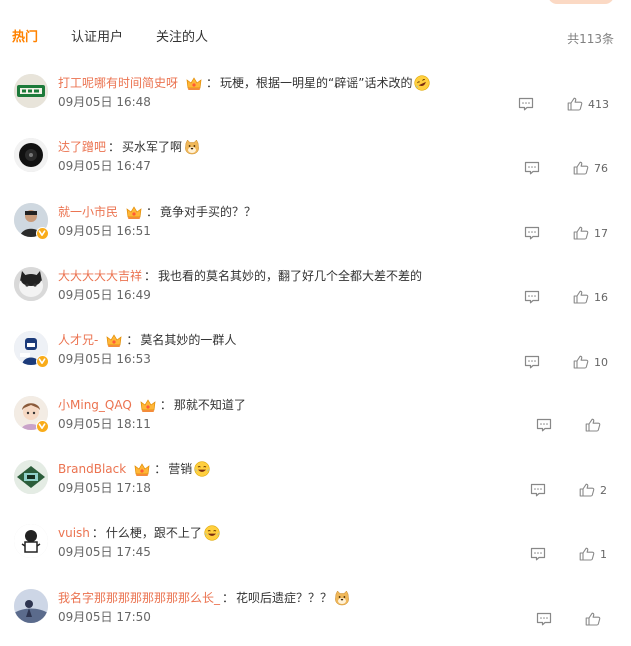 This screenshot has width=631, height=646. I want to click on comment-timestamp: 09月05日 17:50, so click(104, 617).